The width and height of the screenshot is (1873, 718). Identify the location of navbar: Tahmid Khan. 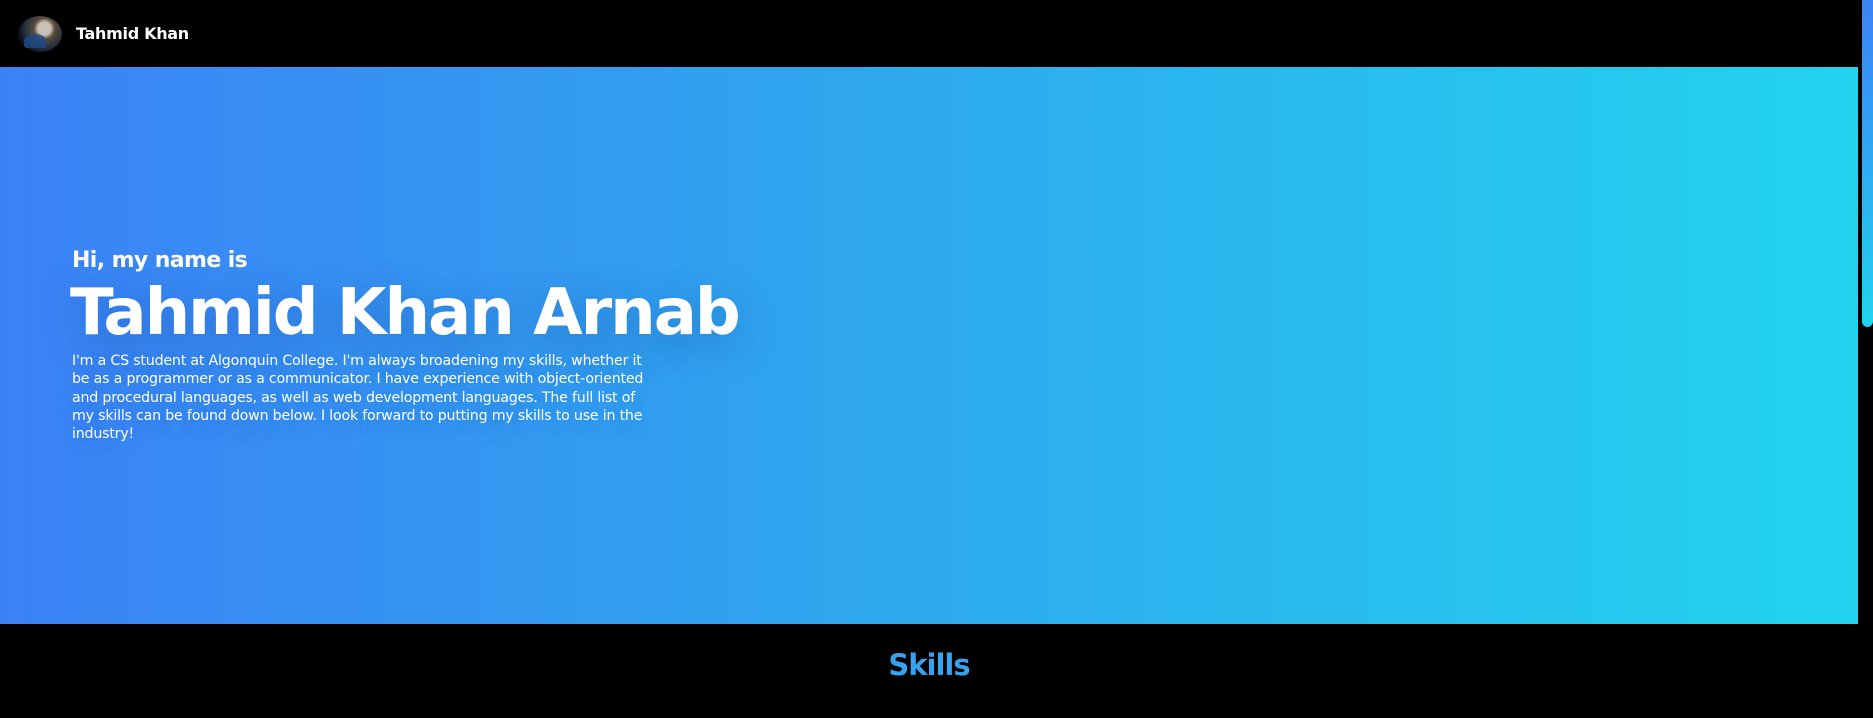
(929, 33).